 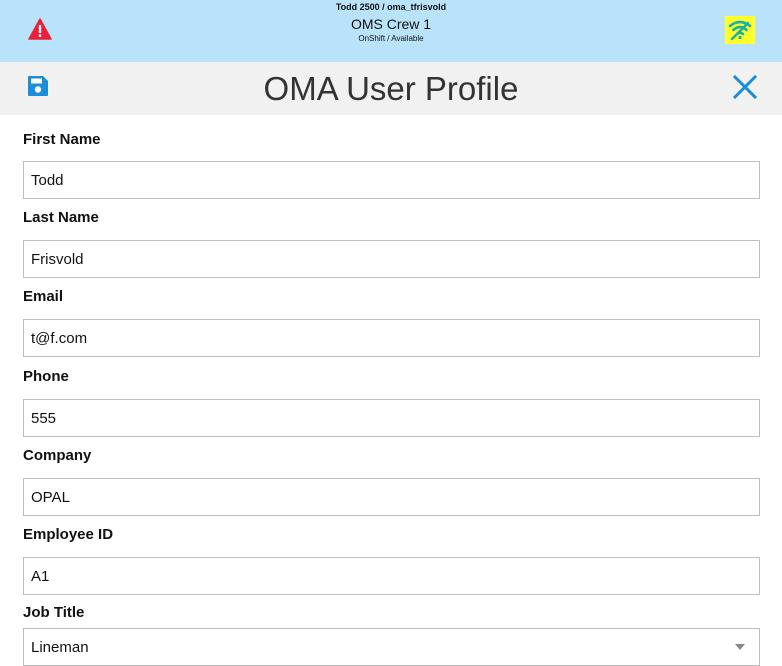 I want to click on phone-field: Phone 555, so click(x=393, y=402).